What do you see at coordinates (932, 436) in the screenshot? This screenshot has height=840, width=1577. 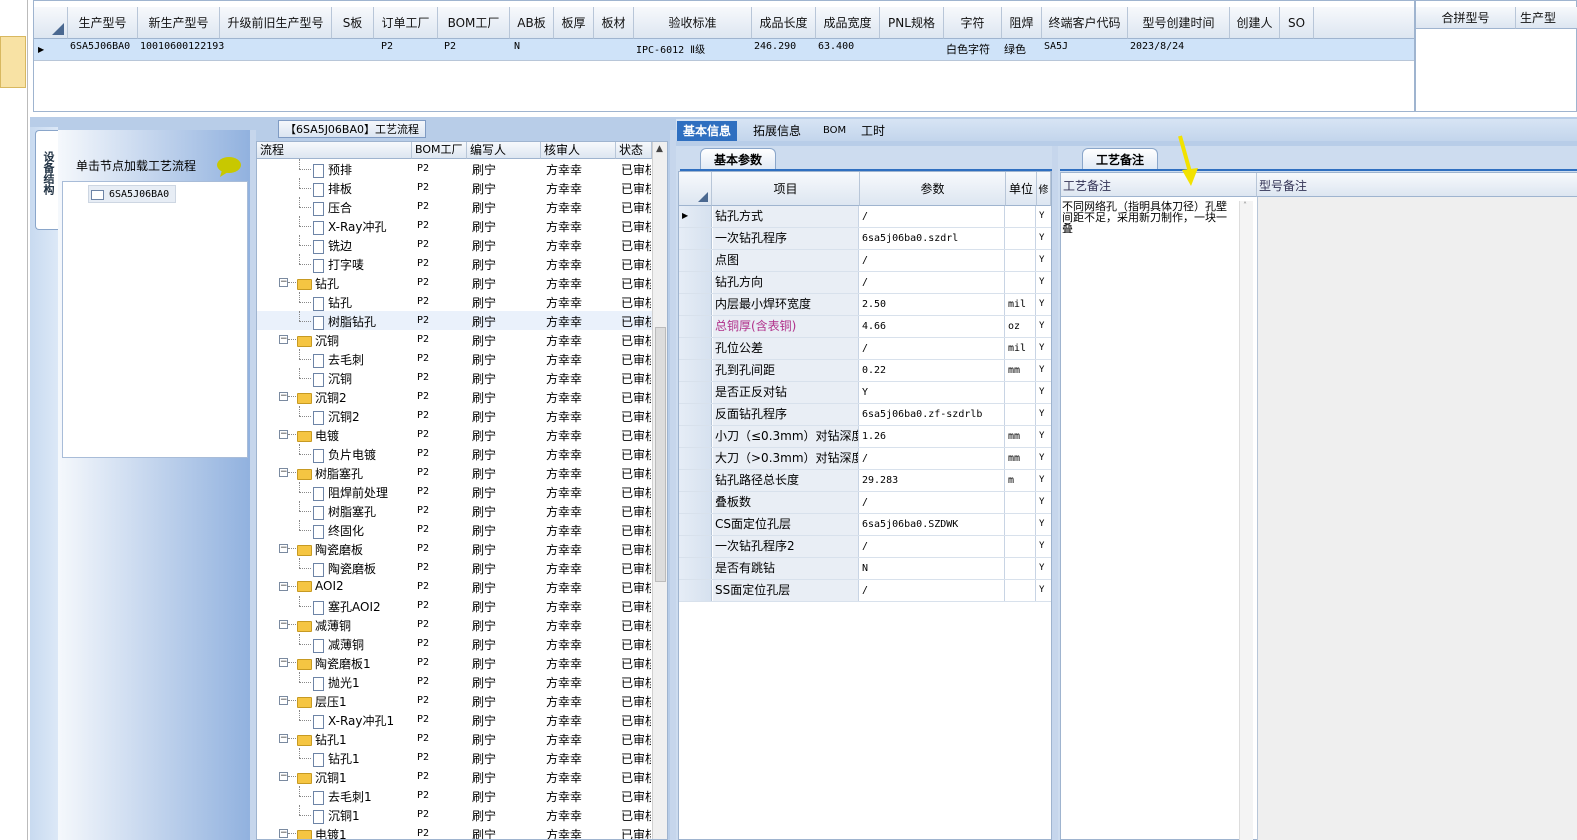 I see `param-value: 1.26` at bounding box center [932, 436].